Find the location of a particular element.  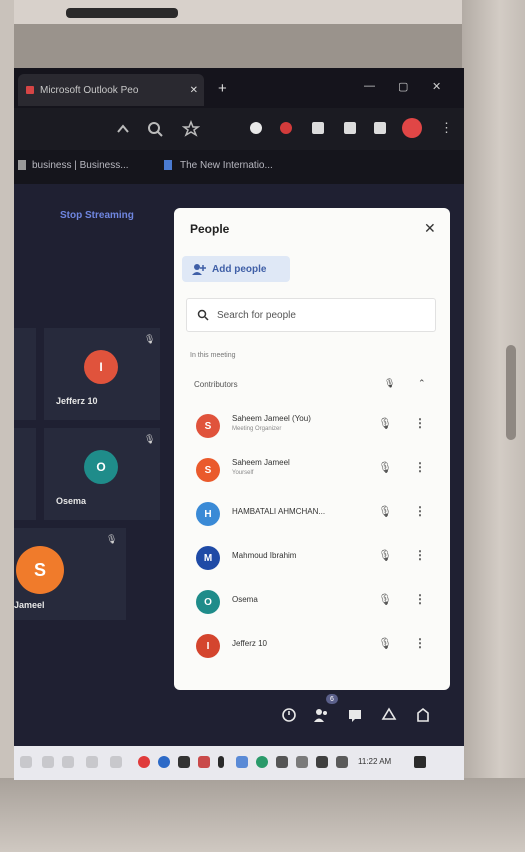

person-name: Jefferz 10 is located at coordinates (249, 643).